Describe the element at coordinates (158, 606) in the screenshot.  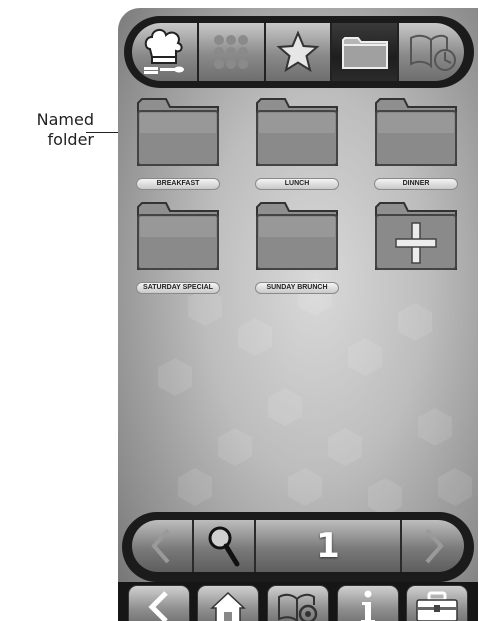
I see `back-arrow-icon` at that location.